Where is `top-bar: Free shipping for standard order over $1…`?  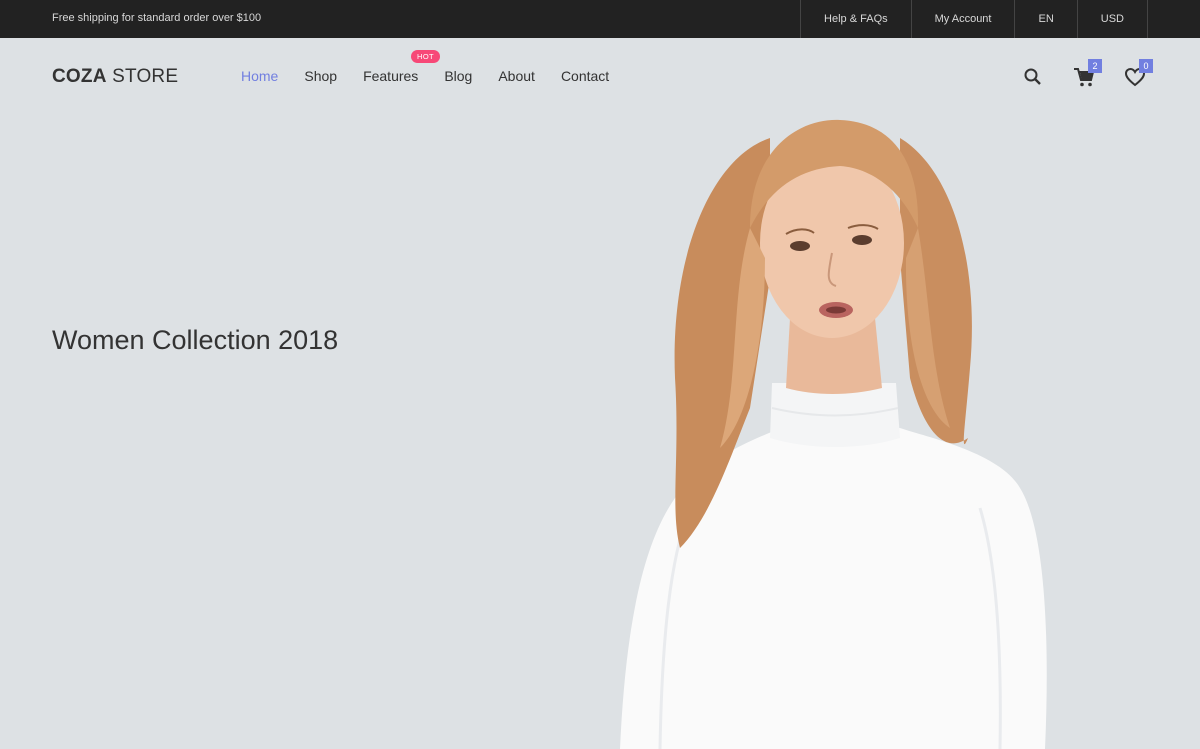
top-bar: Free shipping for standard order over $1… is located at coordinates (600, 19).